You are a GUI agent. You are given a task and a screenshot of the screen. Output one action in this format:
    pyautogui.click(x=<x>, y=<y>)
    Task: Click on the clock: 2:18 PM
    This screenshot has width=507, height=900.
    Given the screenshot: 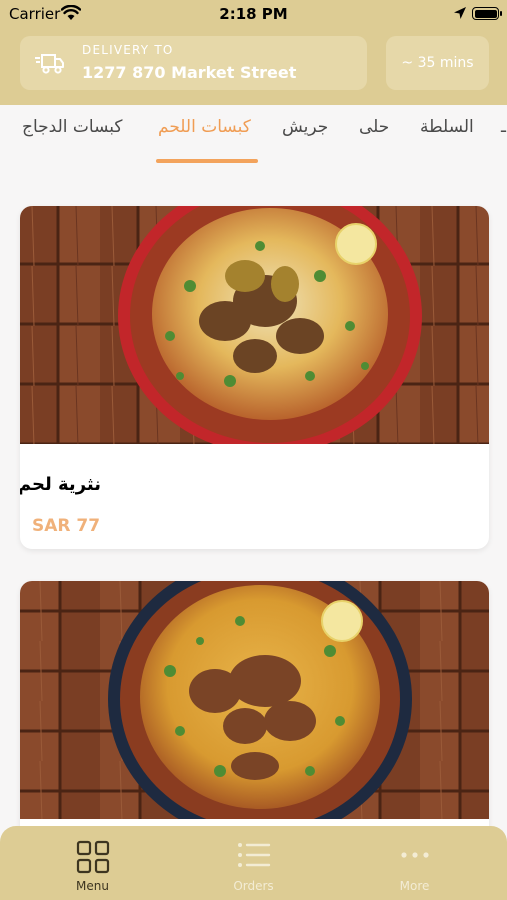 What is the action you would take?
    pyautogui.click(x=253, y=14)
    